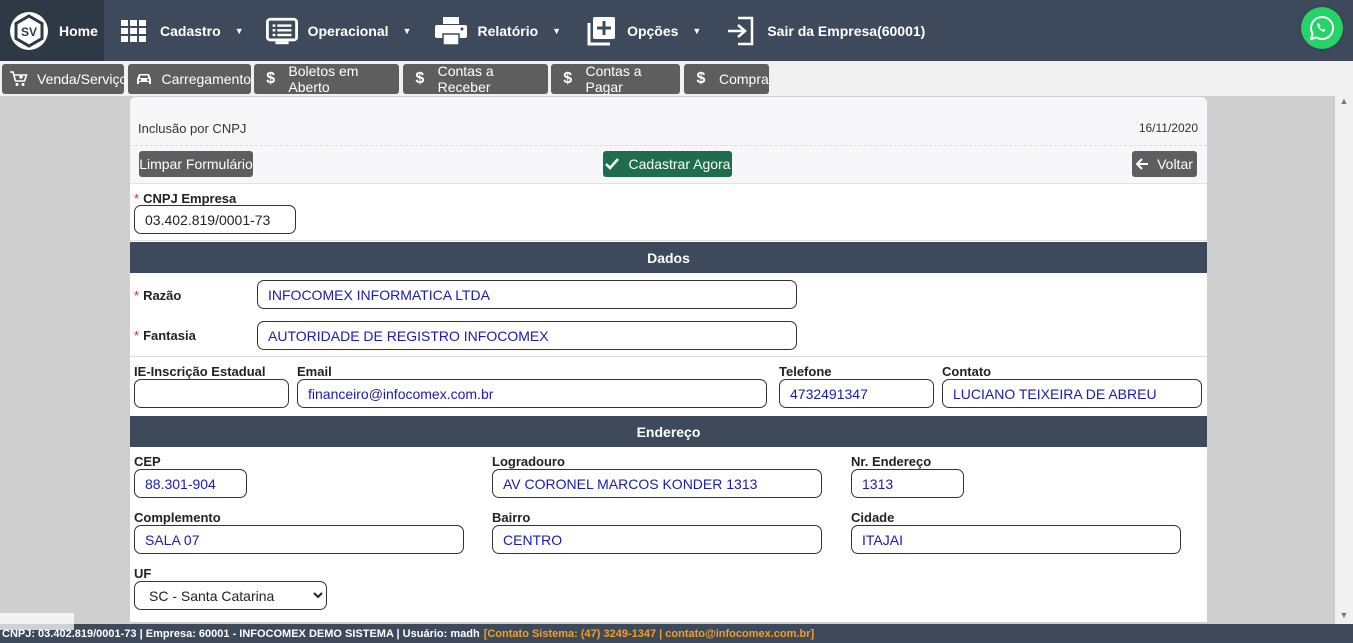  What do you see at coordinates (37, 621) in the screenshot?
I see `overlay-tab` at bounding box center [37, 621].